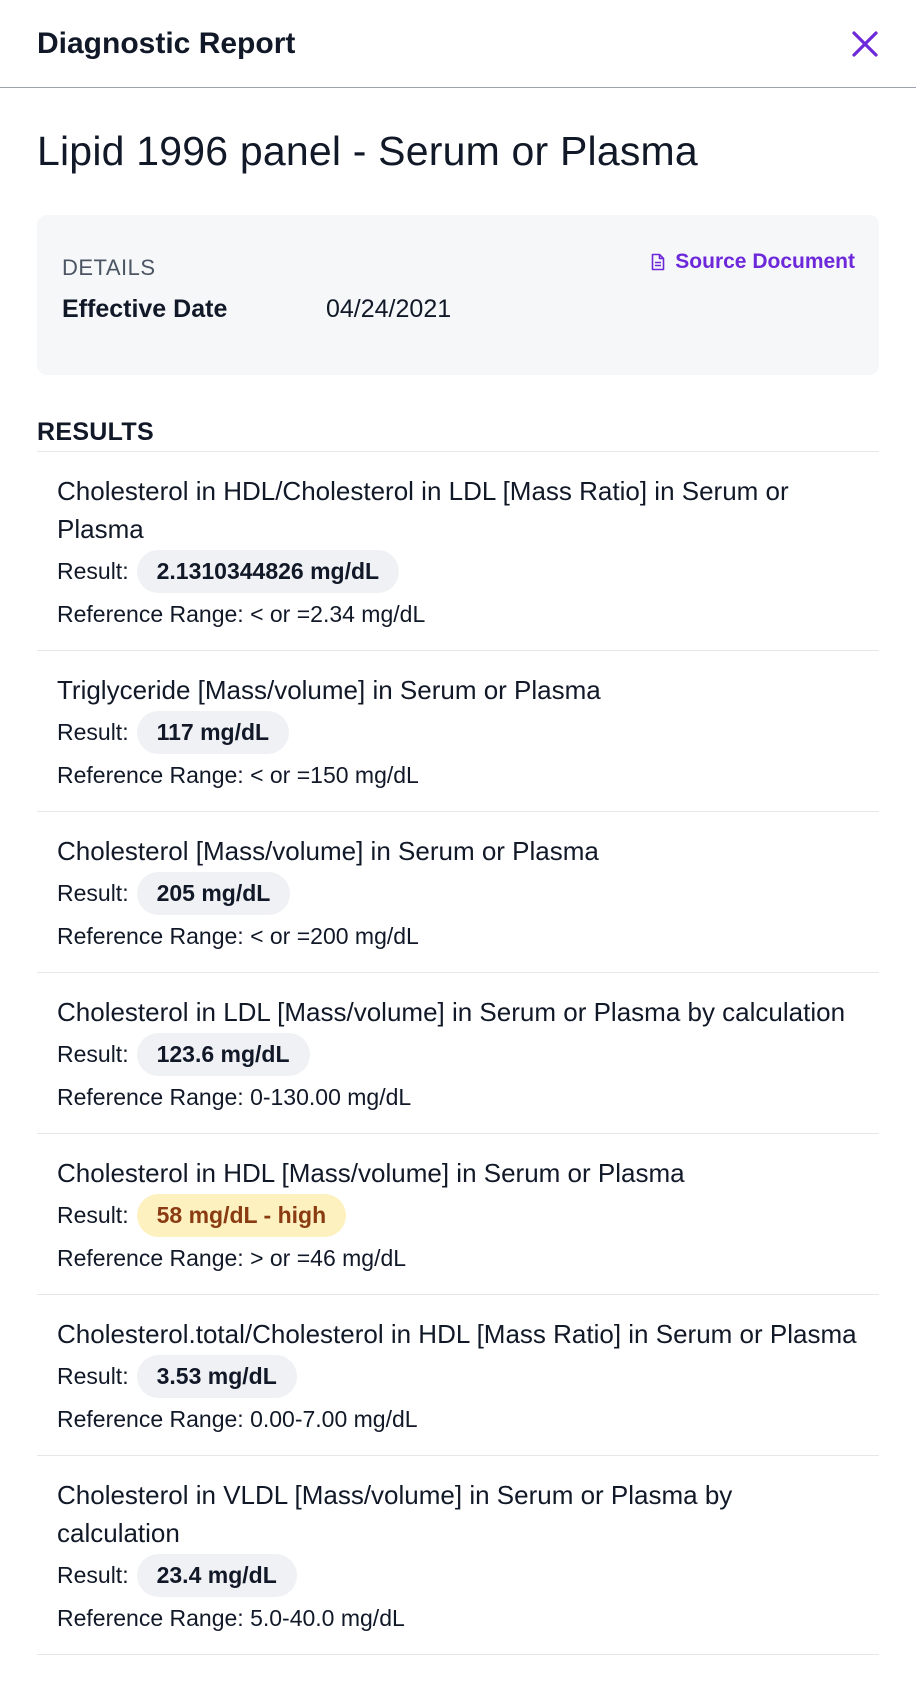 The height and width of the screenshot is (1702, 916). Describe the element at coordinates (241, 1215) in the screenshot. I see `result-value-badge-high: 58 mg/dL - high` at that location.